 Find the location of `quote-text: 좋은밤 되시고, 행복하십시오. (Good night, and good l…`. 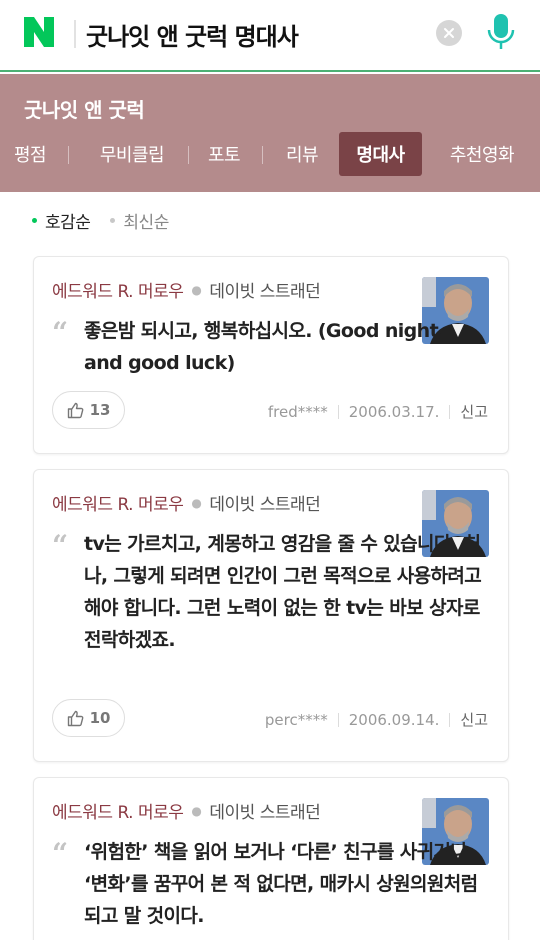

quote-text: 좋은밤 되시고, 행복하십시오. (Good night, and good l… is located at coordinates (264, 347).